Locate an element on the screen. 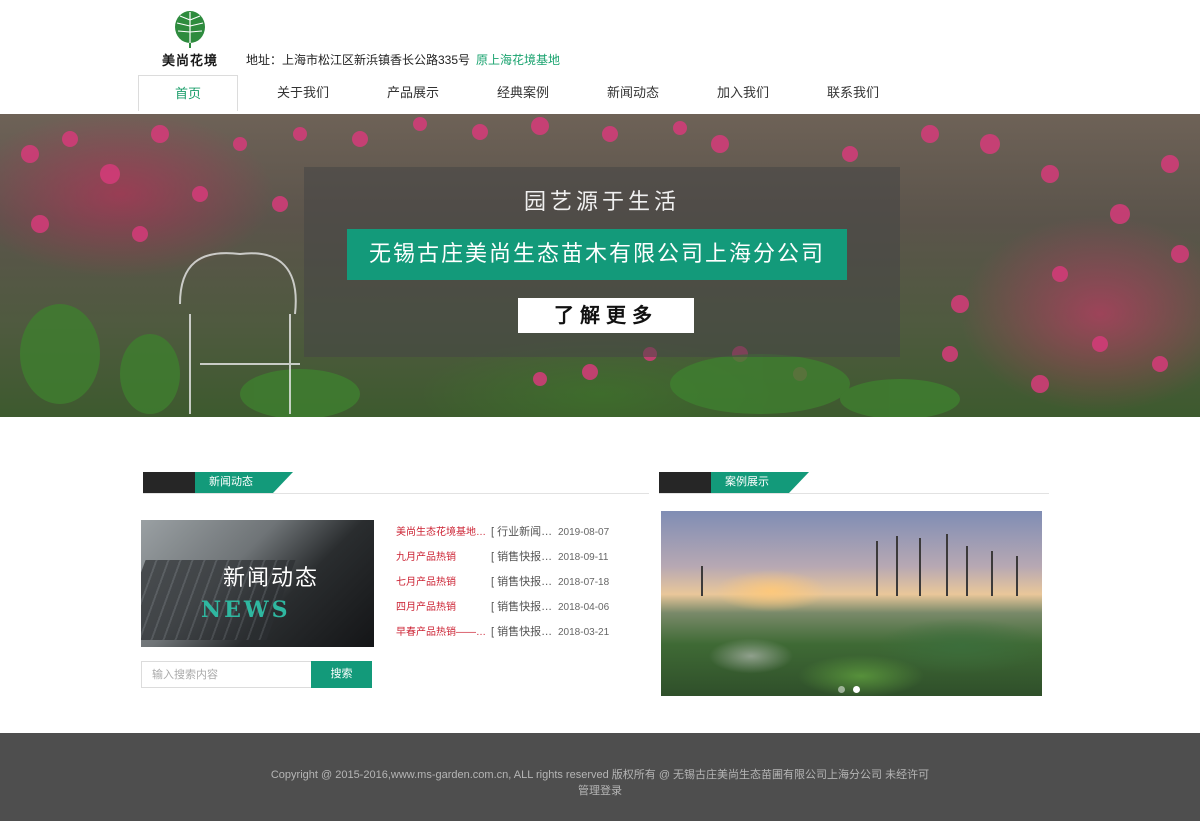 This screenshot has width=1200, height=821. news-item-title: 四月产品热销 is located at coordinates (442, 607).